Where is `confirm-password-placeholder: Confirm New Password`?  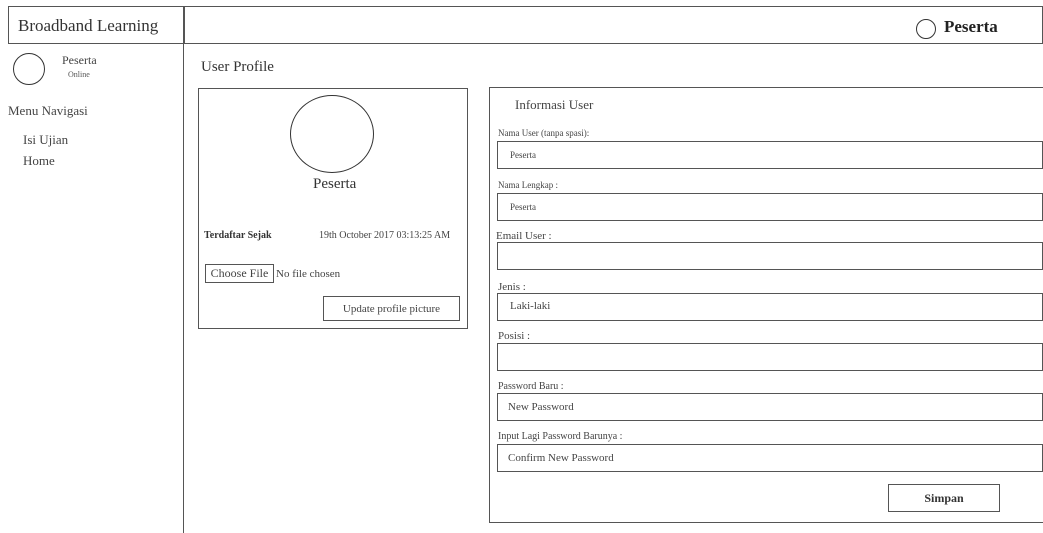
confirm-password-placeholder: Confirm New Password is located at coordinates (561, 458).